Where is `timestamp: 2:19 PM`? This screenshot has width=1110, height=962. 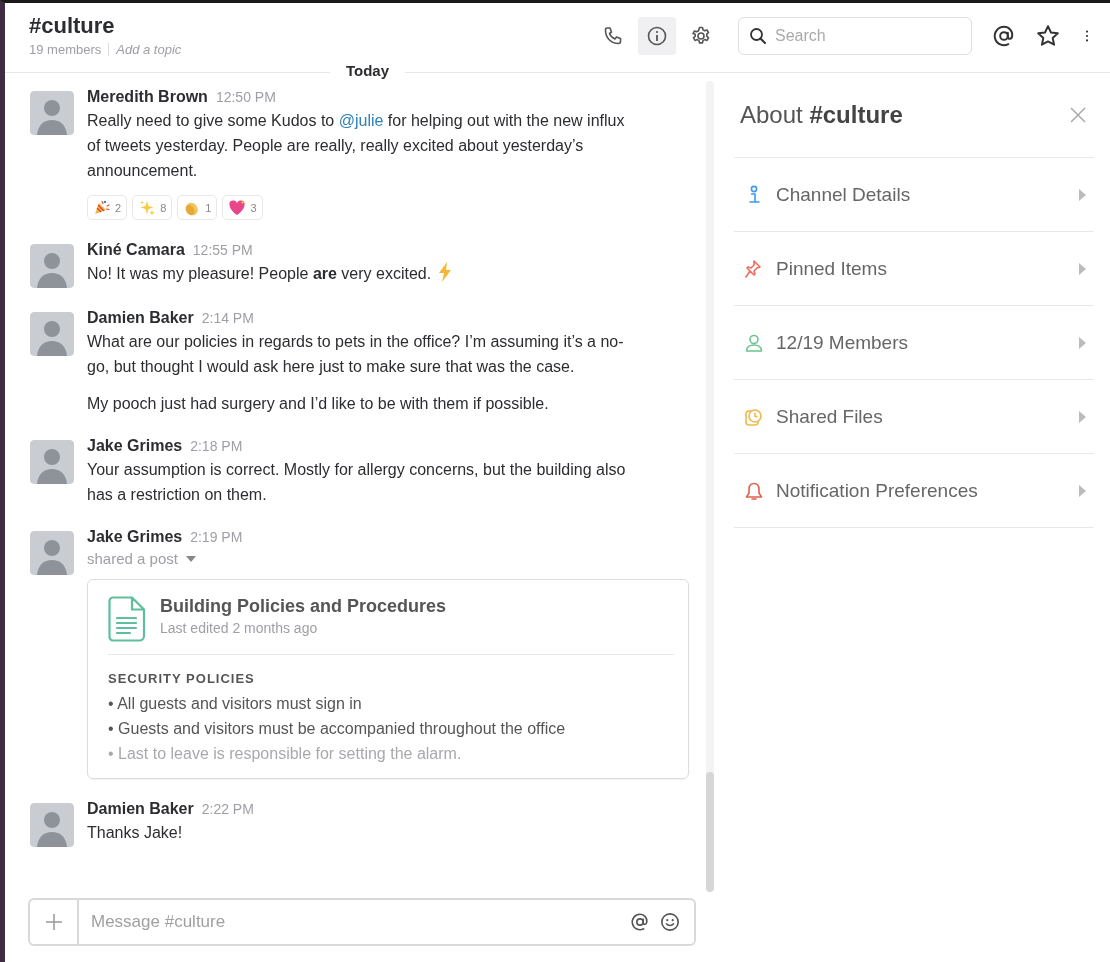
timestamp: 2:19 PM is located at coordinates (216, 537).